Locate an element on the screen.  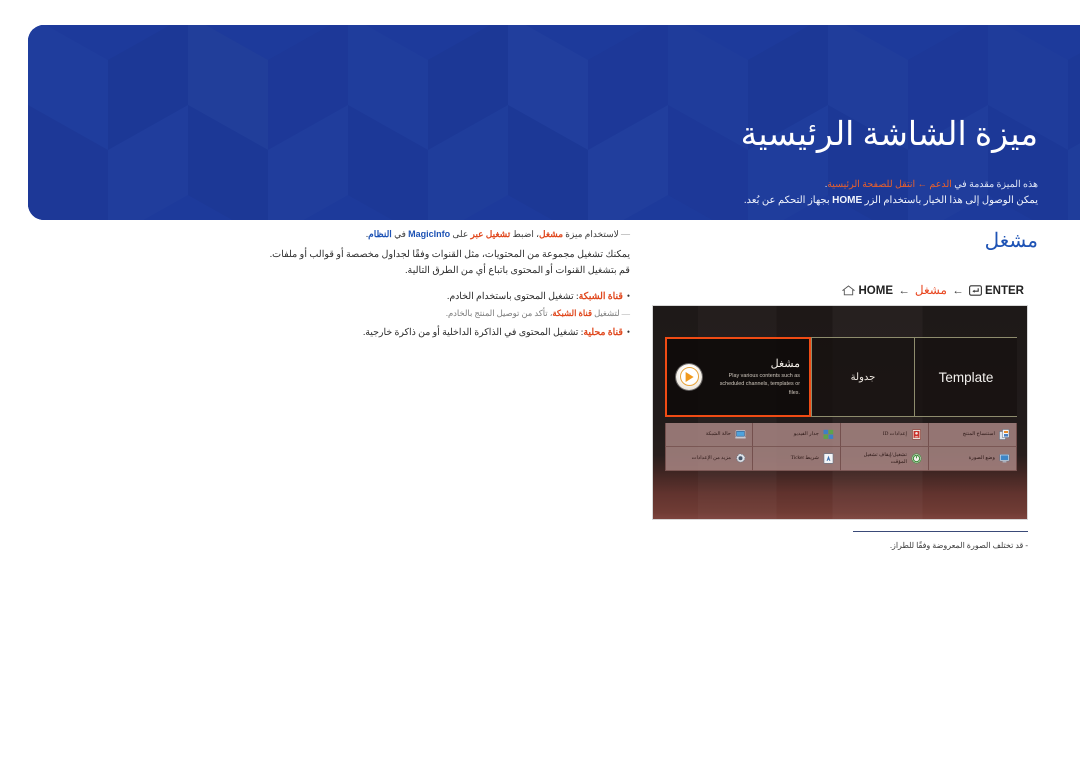
note-part-c: ، اضبط is located at coordinates (525, 234).